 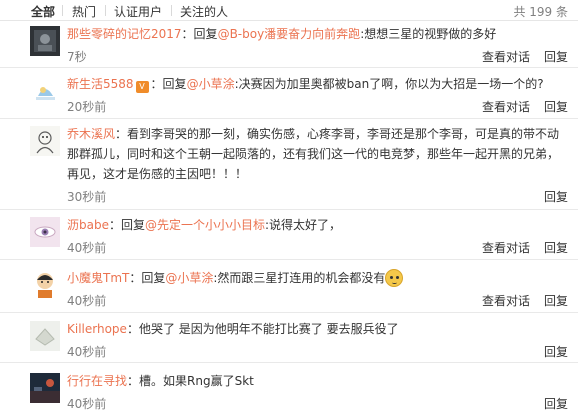 I want to click on mention-link: @先定一个小小小目标, so click(x=205, y=225).